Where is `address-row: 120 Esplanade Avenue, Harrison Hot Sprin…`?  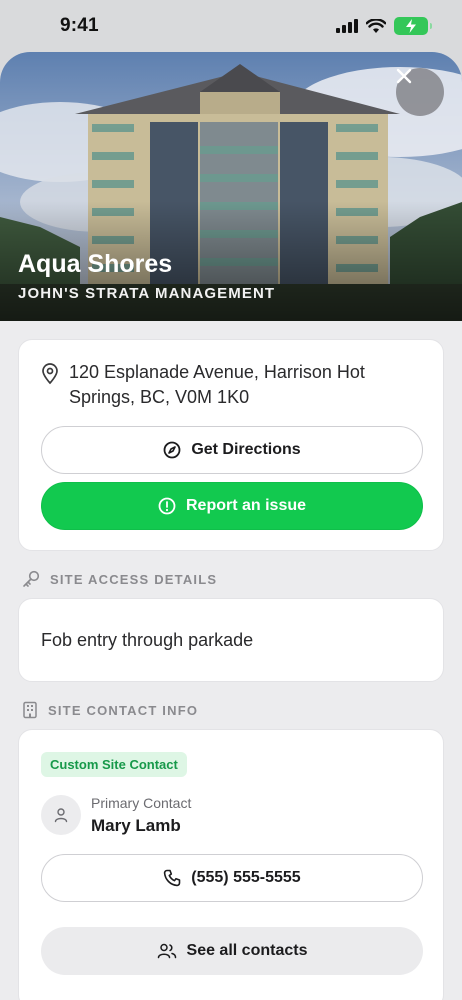 address-row: 120 Esplanade Avenue, Harrison Hot Sprin… is located at coordinates (220, 385).